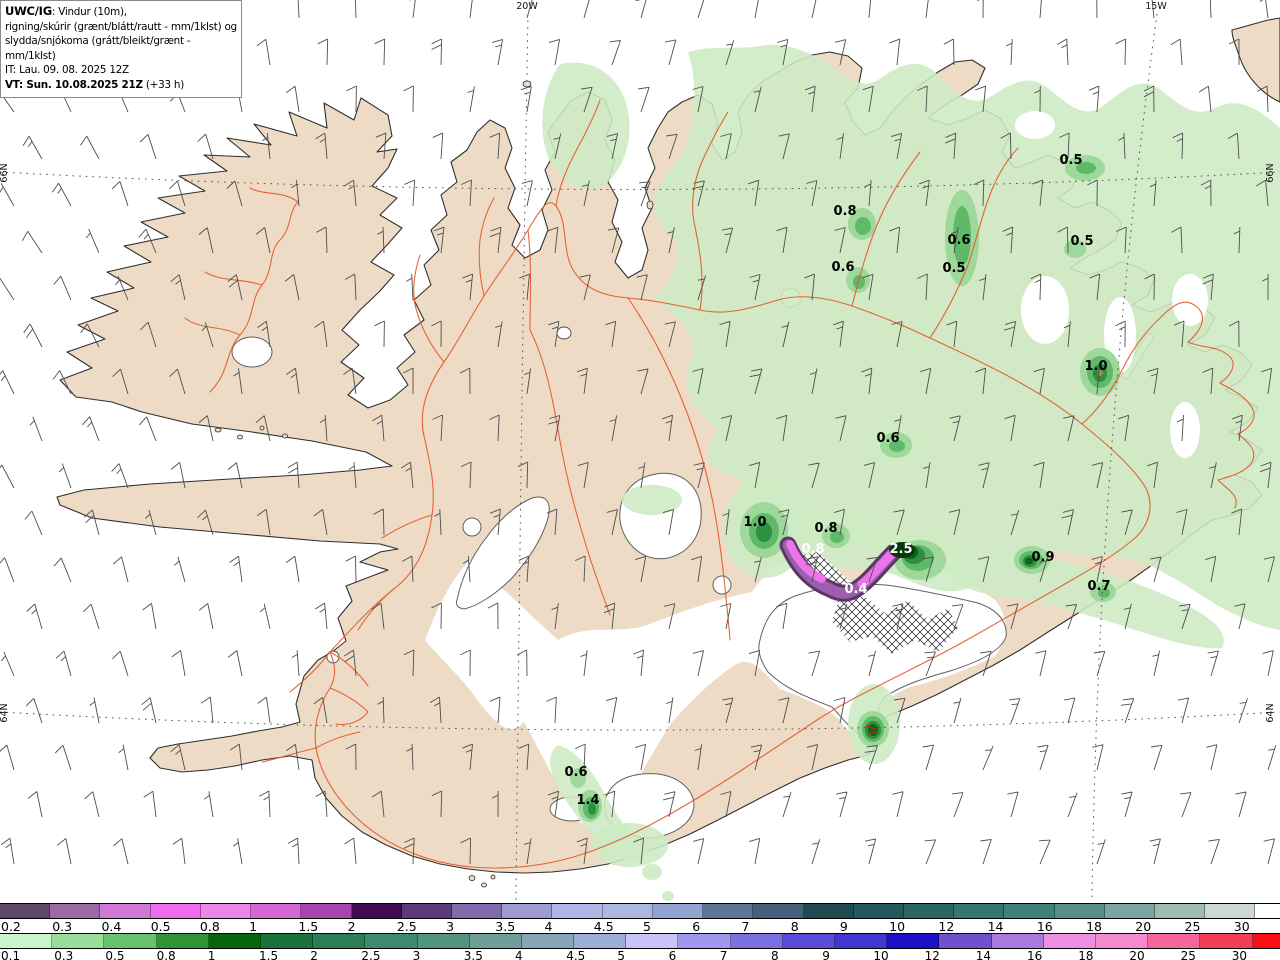 The image size is (1280, 960). I want to click on scale-label: 0.5, so click(115, 954).